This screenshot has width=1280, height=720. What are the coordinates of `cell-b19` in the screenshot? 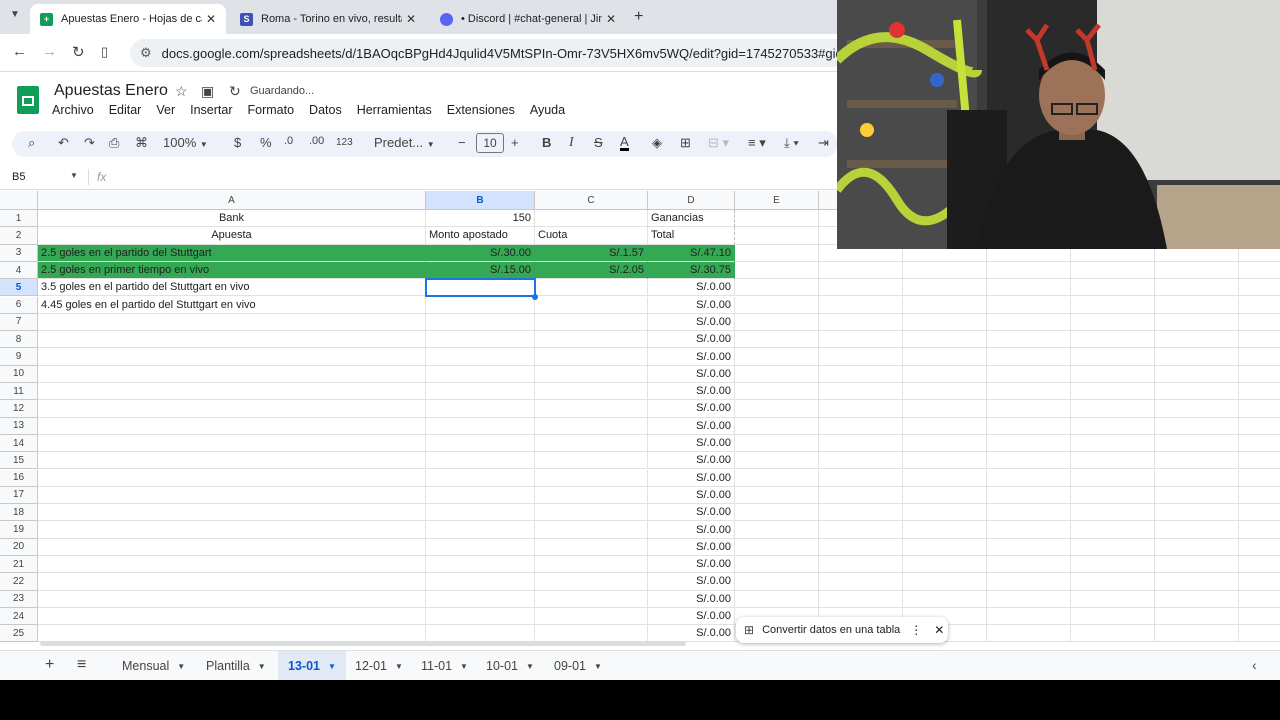 It's located at (480, 530).